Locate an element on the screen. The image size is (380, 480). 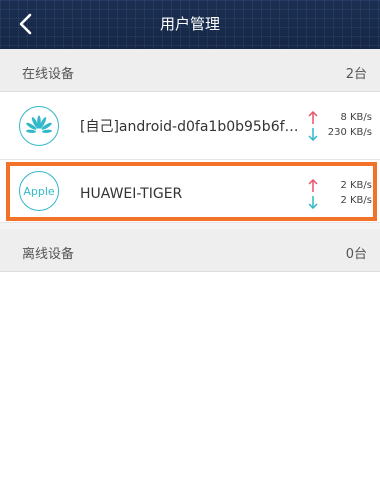
apple-icon-label: Apple is located at coordinates (39, 191).